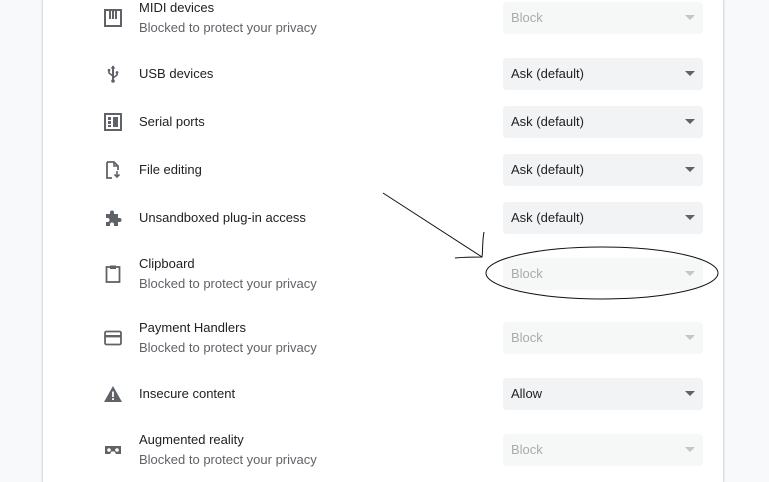 This screenshot has height=482, width=769. I want to click on setting-row-file-editing: File editing Ask (default), so click(383, 170).